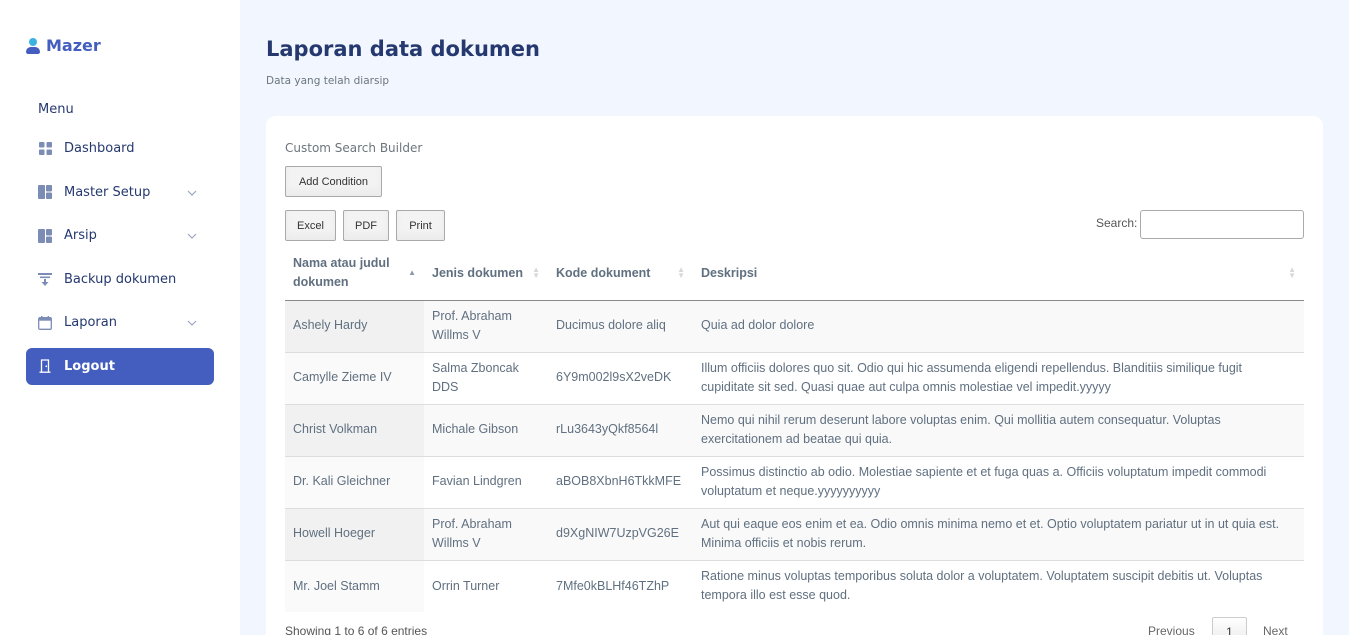 This screenshot has width=1349, height=635. Describe the element at coordinates (486, 377) in the screenshot. I see `cell-jenis: Salma Zboncak DDS` at that location.